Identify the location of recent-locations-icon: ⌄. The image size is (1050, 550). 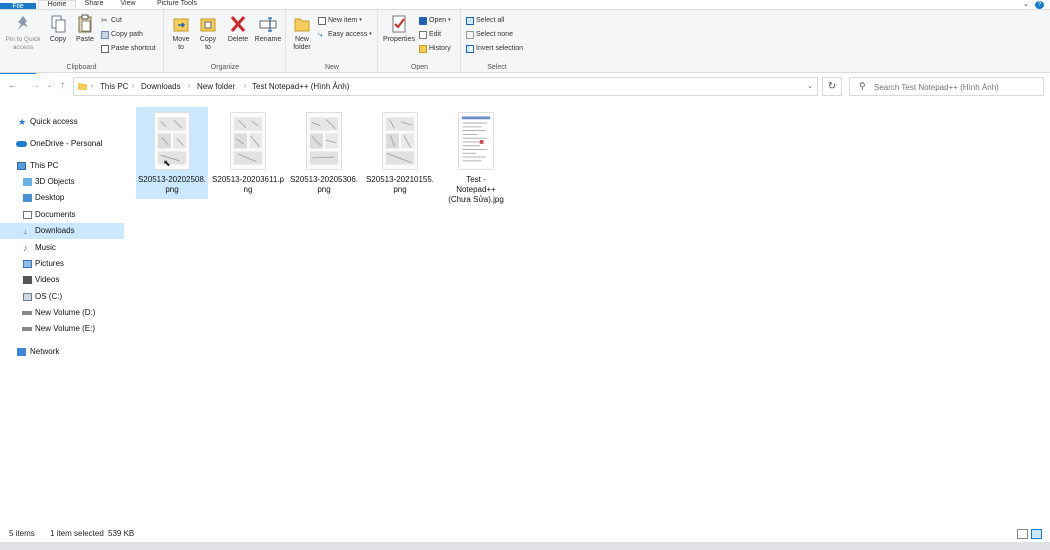
(49, 85).